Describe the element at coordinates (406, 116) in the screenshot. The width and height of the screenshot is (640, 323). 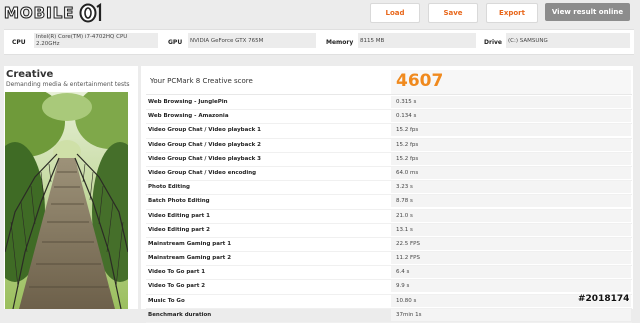
I see `result-value: 0.134 s` at that location.